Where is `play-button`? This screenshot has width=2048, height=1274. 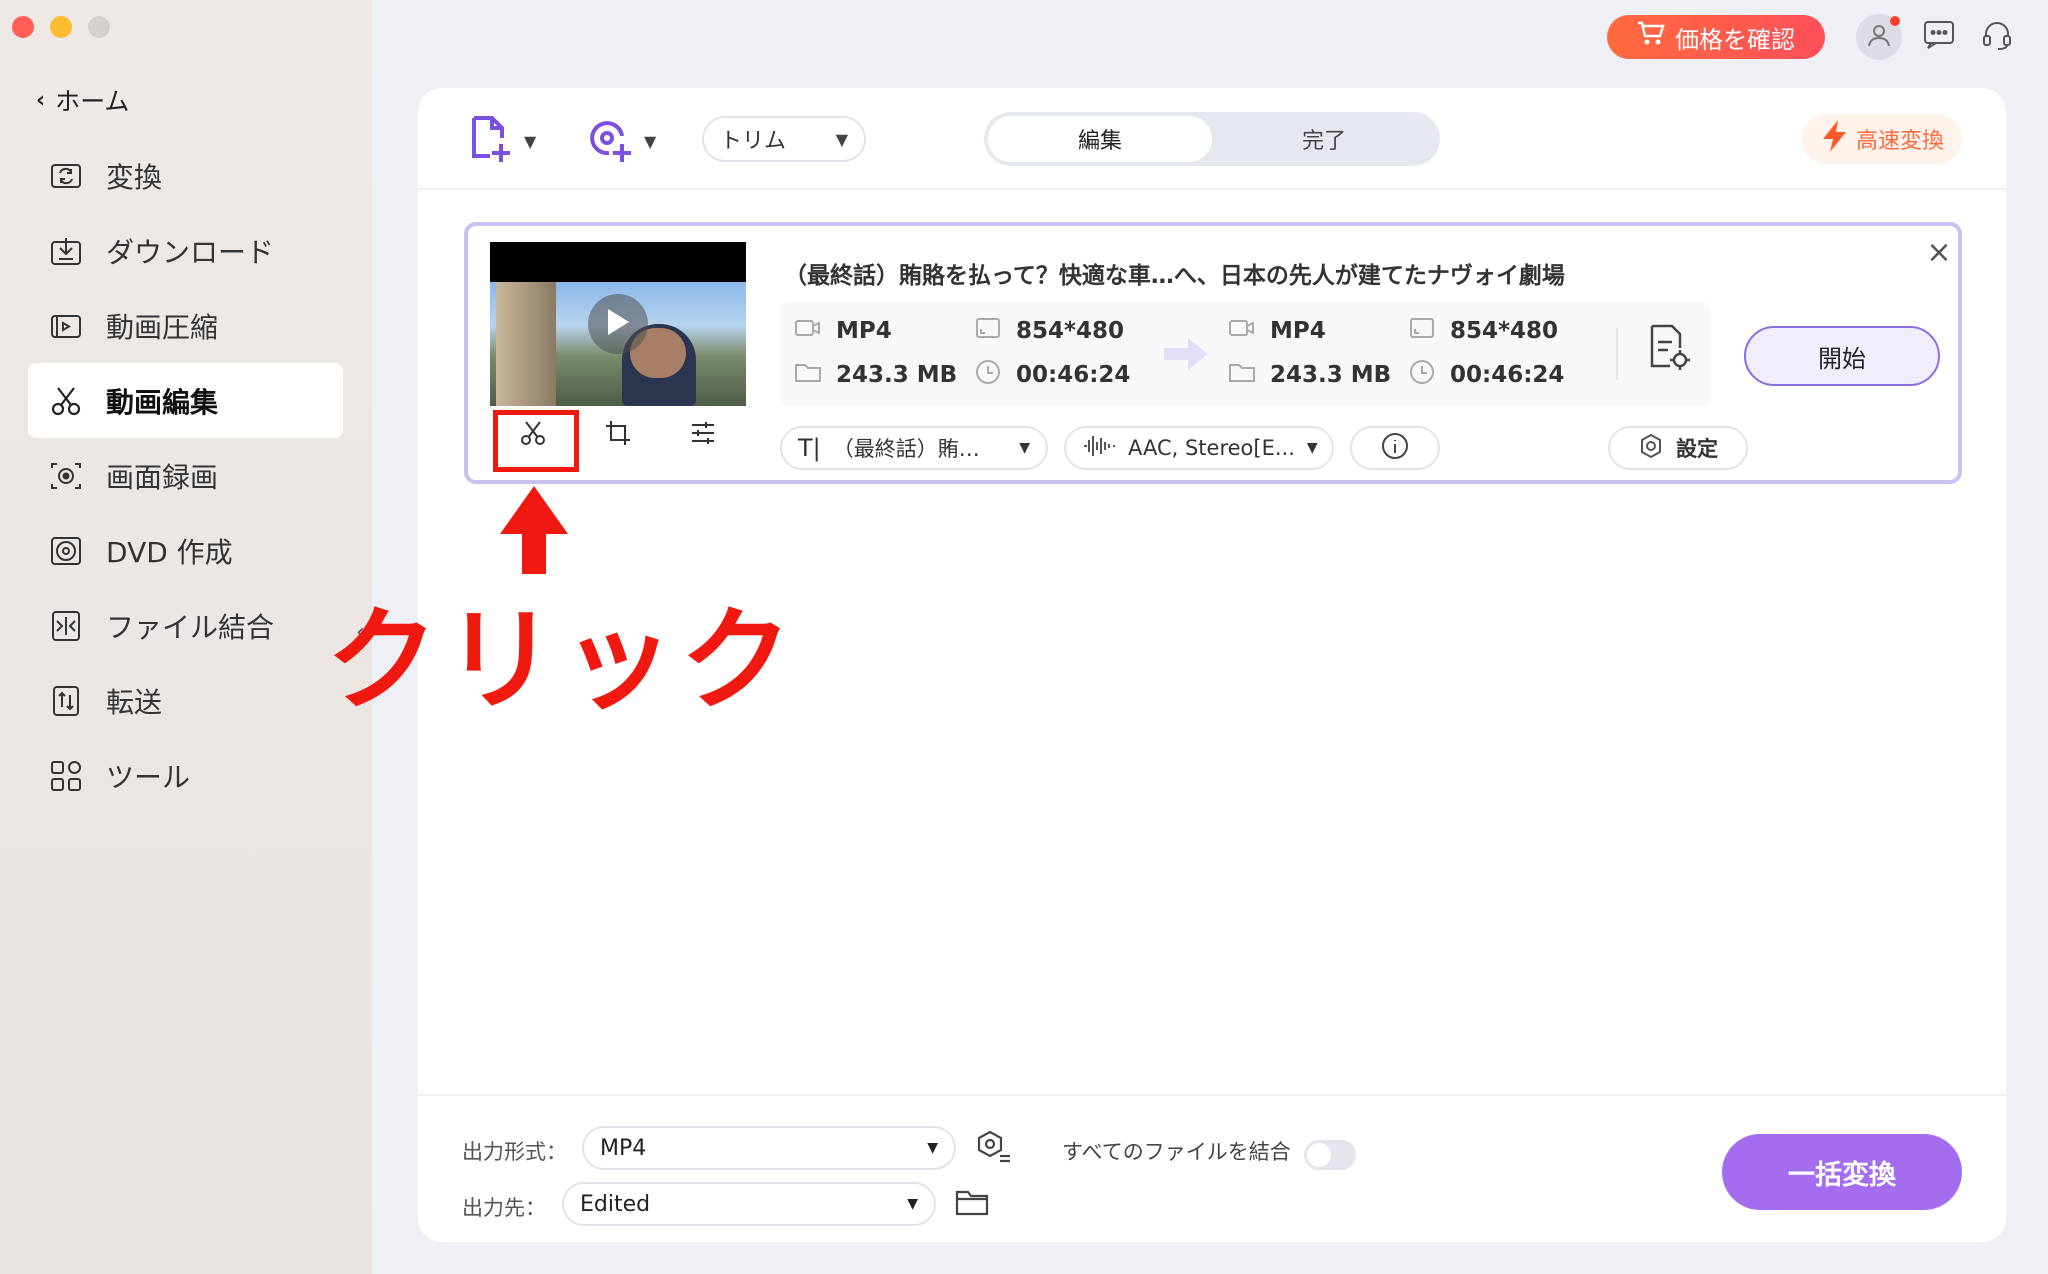
play-button is located at coordinates (618, 324).